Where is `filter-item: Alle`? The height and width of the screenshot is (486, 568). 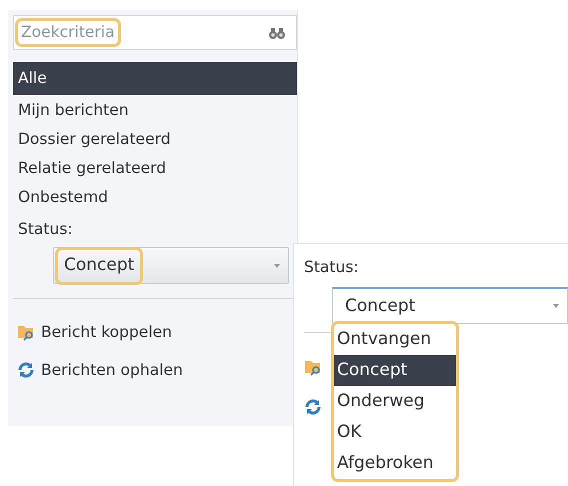
filter-item: Alle is located at coordinates (155, 78).